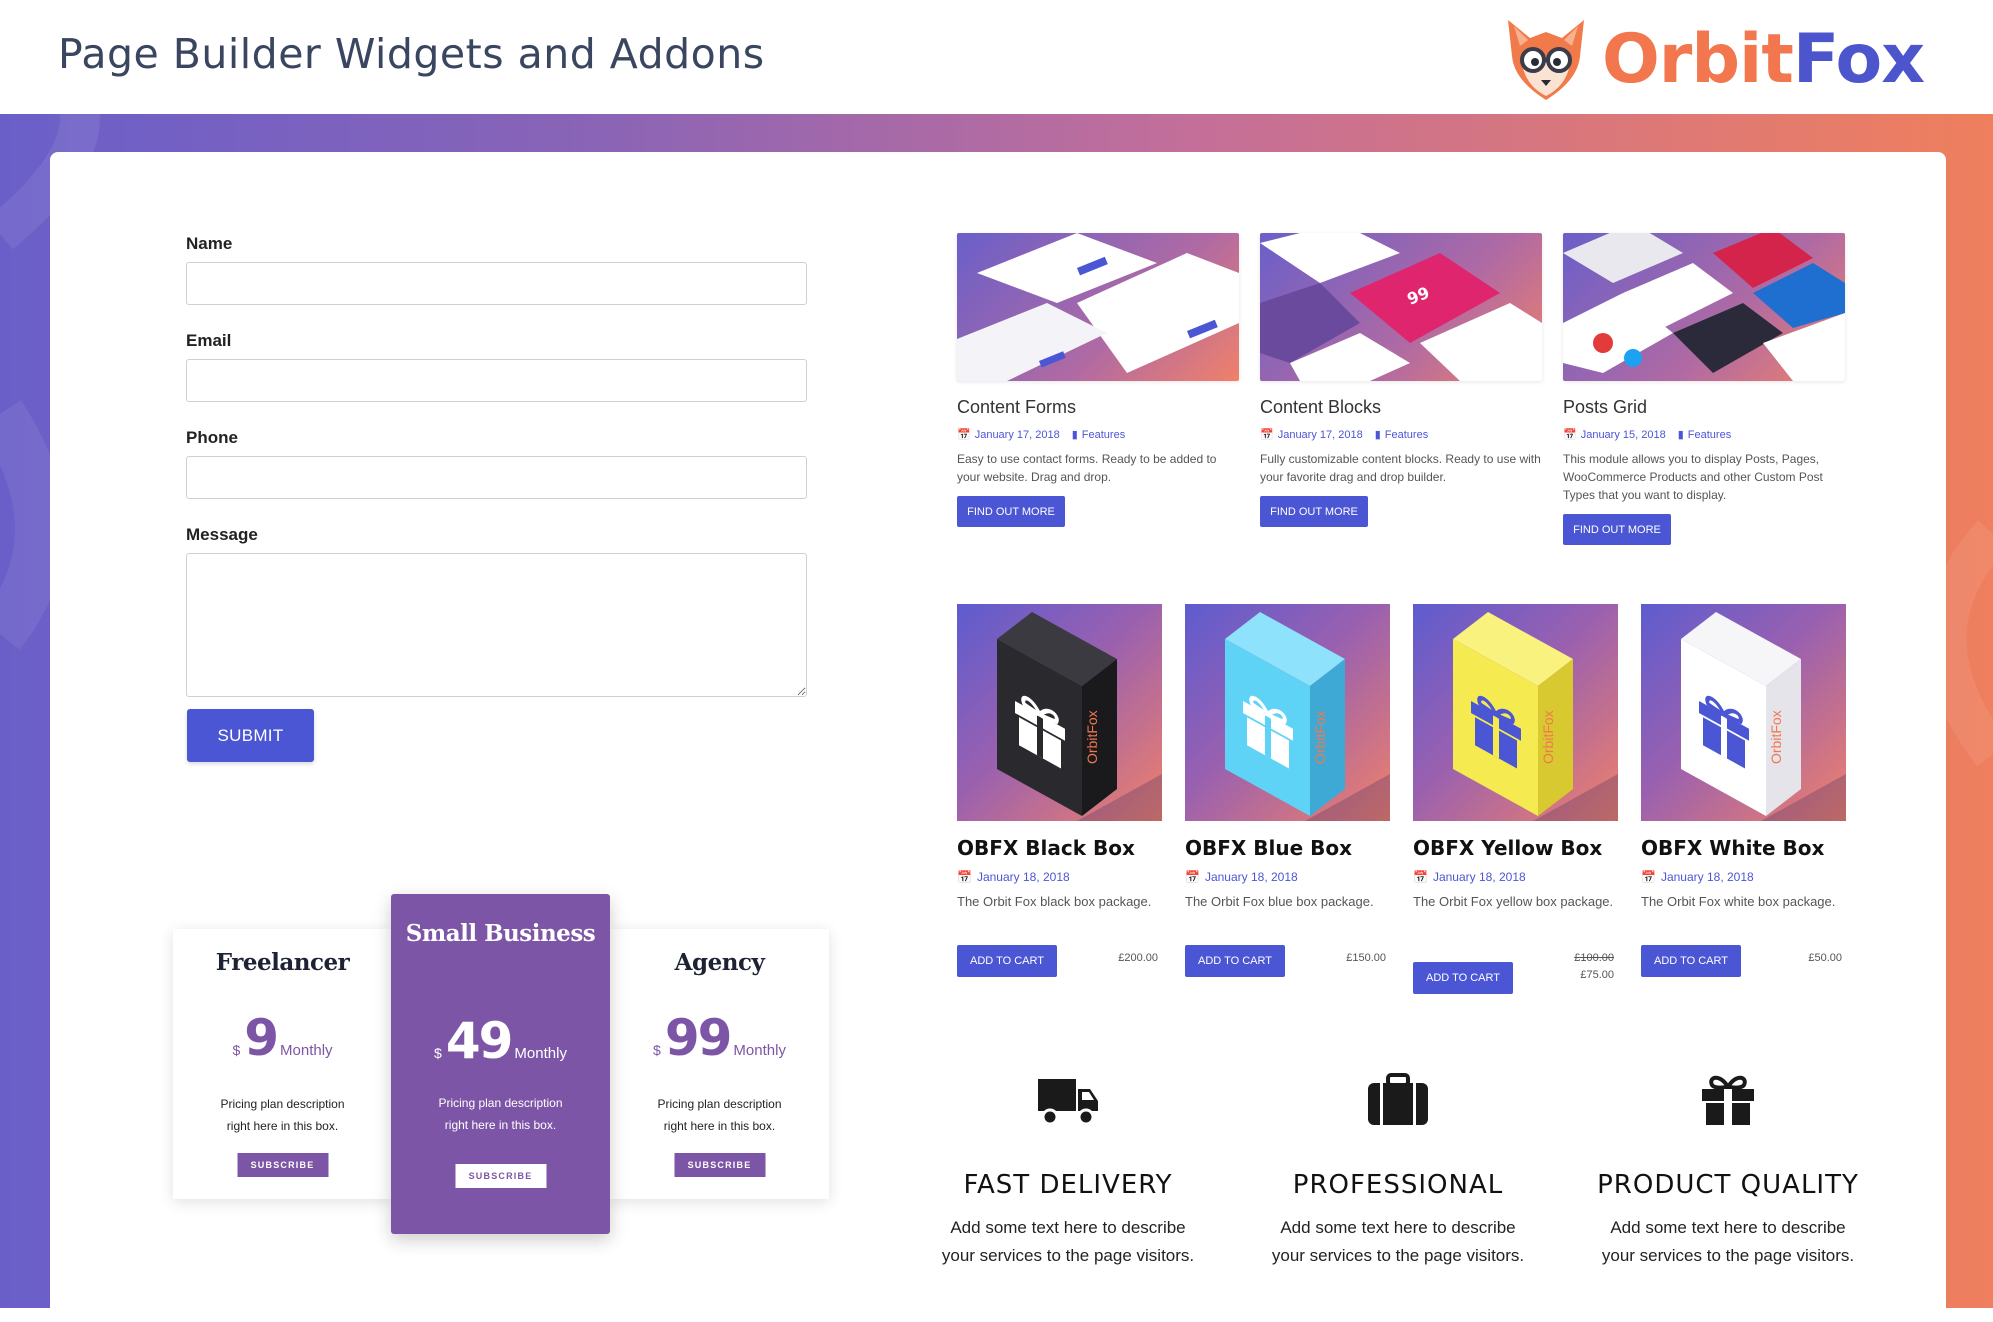  Describe the element at coordinates (496, 380) in the screenshot. I see `email-input` at that location.